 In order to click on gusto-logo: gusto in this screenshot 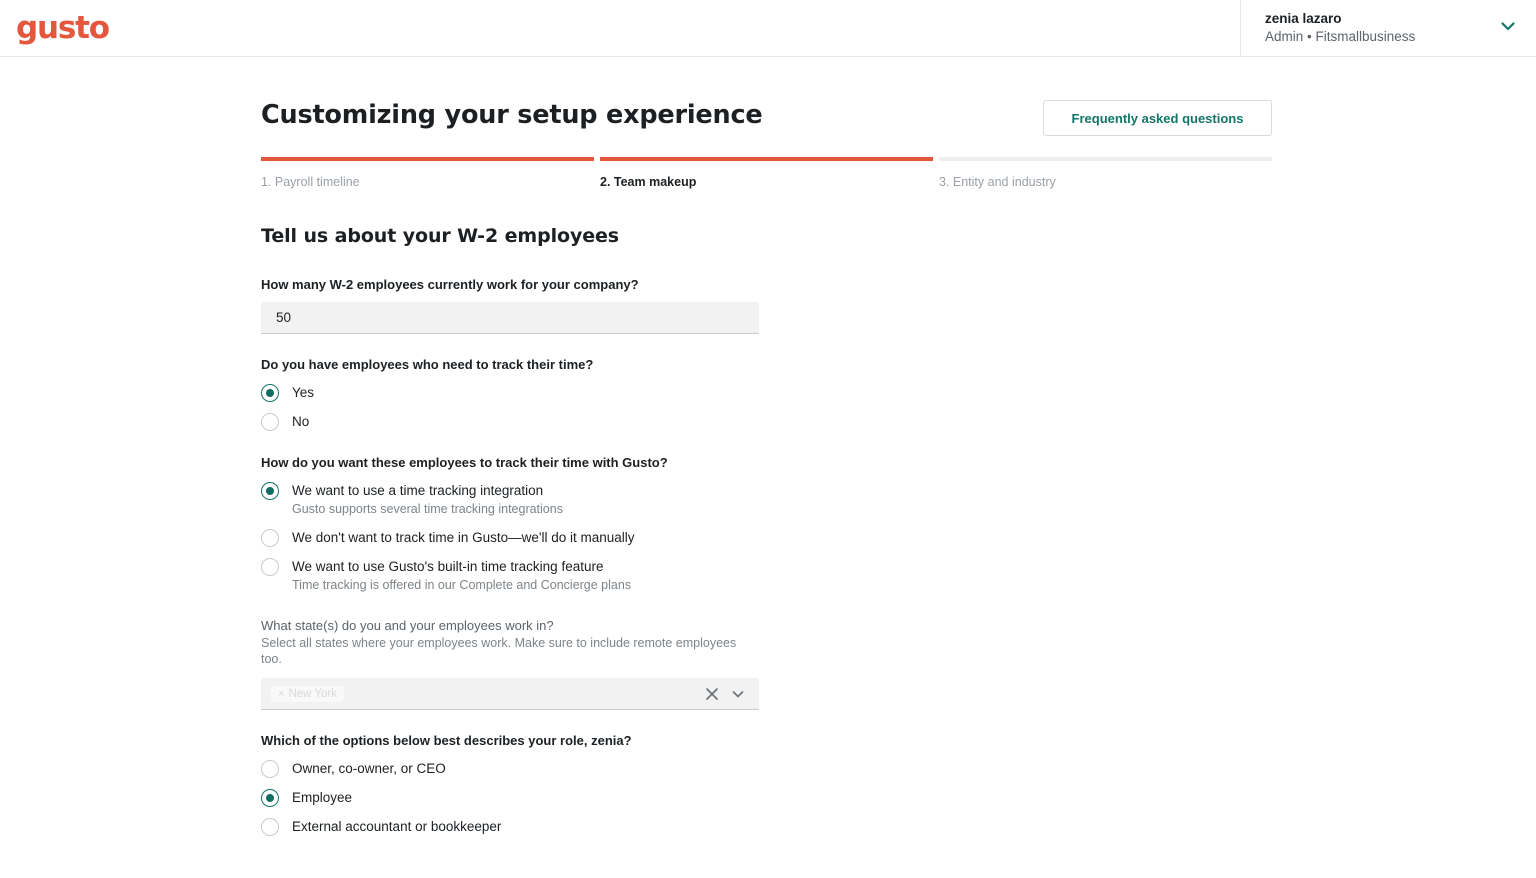, I will do `click(63, 28)`.